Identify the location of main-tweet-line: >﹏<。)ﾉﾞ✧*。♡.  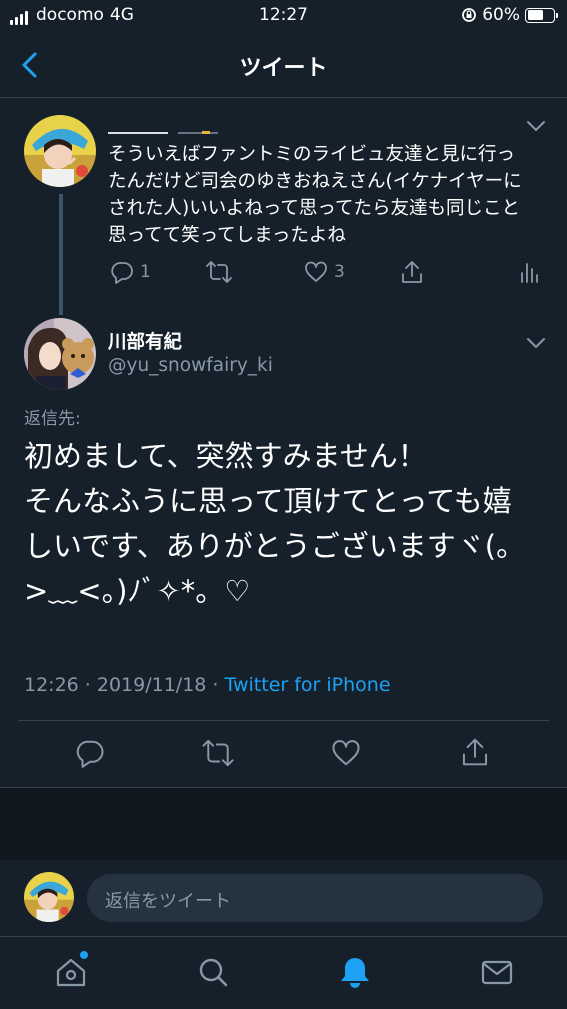
(137, 591).